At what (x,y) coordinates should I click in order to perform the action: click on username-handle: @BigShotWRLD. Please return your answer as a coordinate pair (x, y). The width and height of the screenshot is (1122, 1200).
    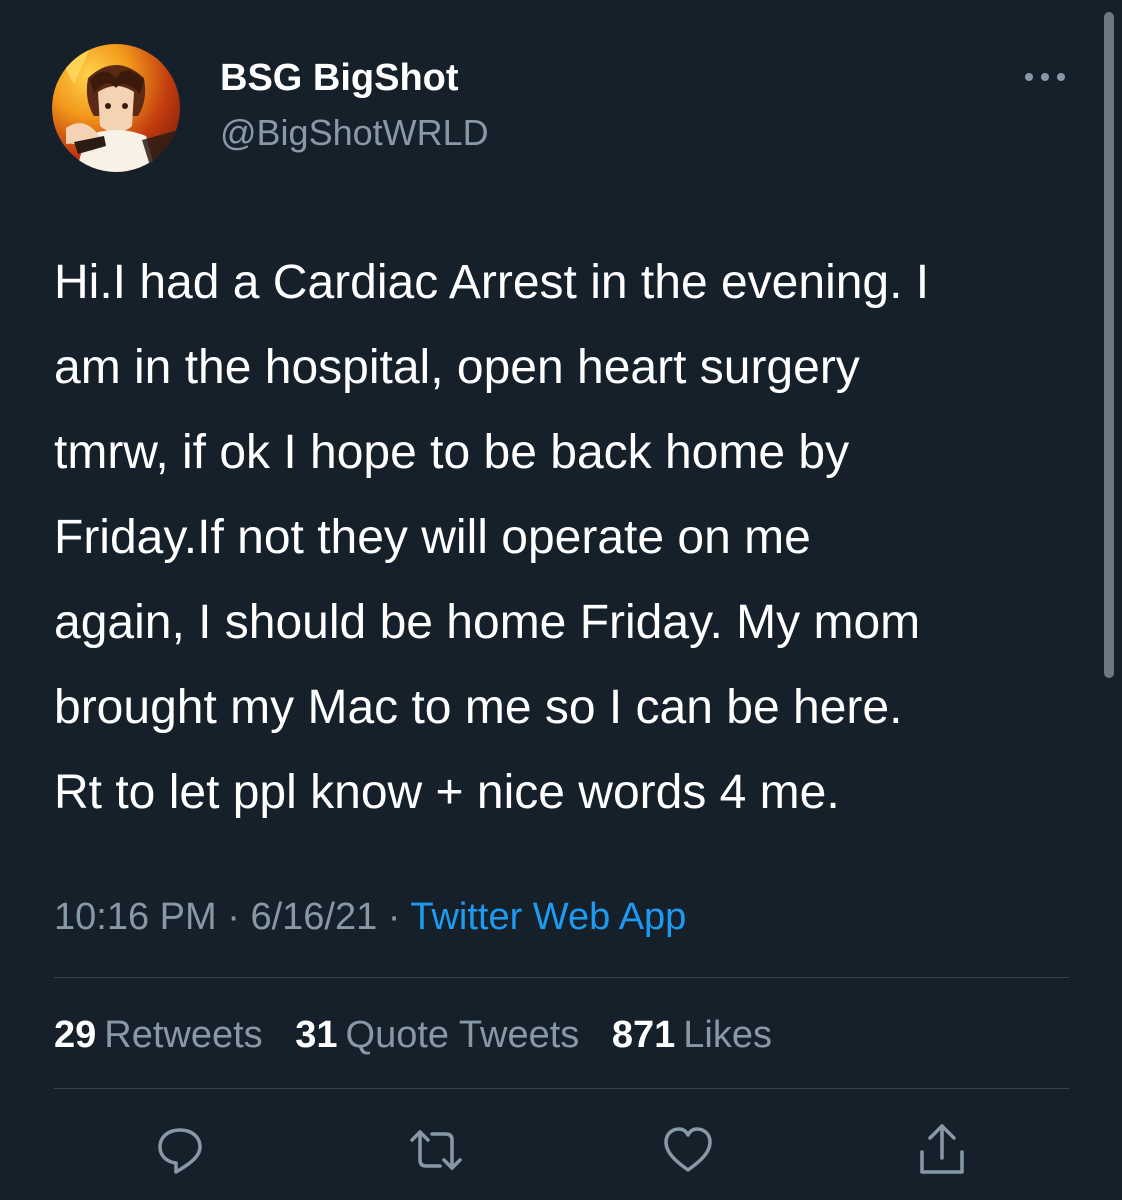
    Looking at the image, I should click on (354, 133).